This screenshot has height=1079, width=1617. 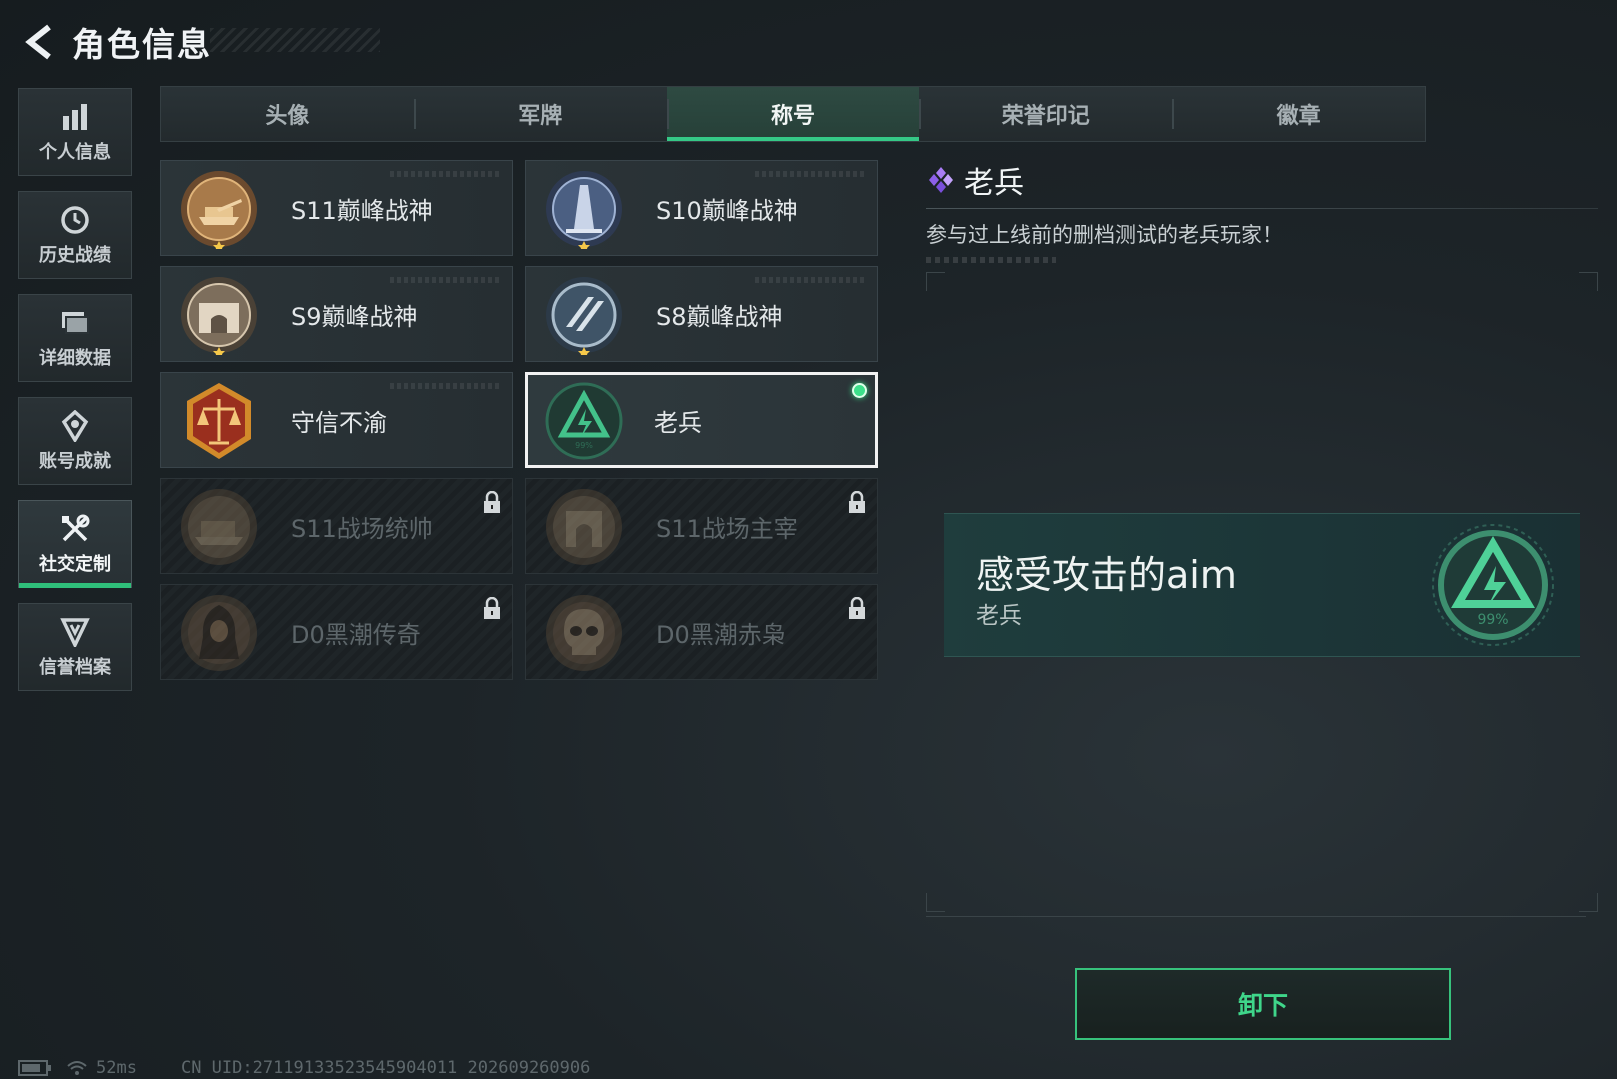 I want to click on sidebar-item-label: 详细数据, so click(x=75, y=358).